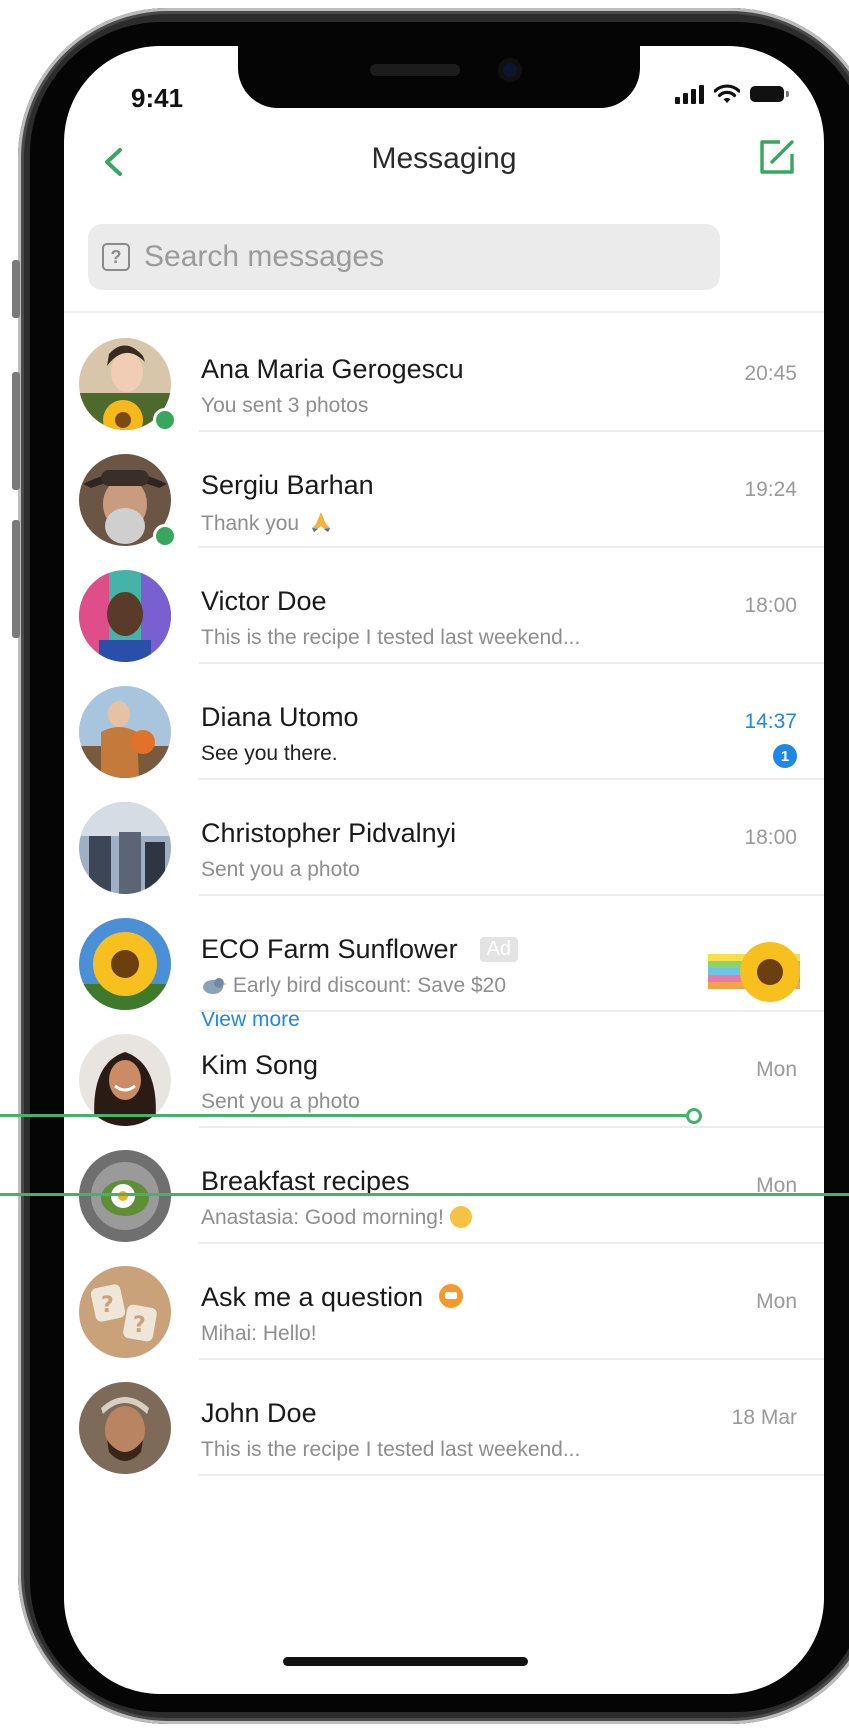 The height and width of the screenshot is (1729, 849). What do you see at coordinates (16, 289) in the screenshot?
I see `mute-switch` at bounding box center [16, 289].